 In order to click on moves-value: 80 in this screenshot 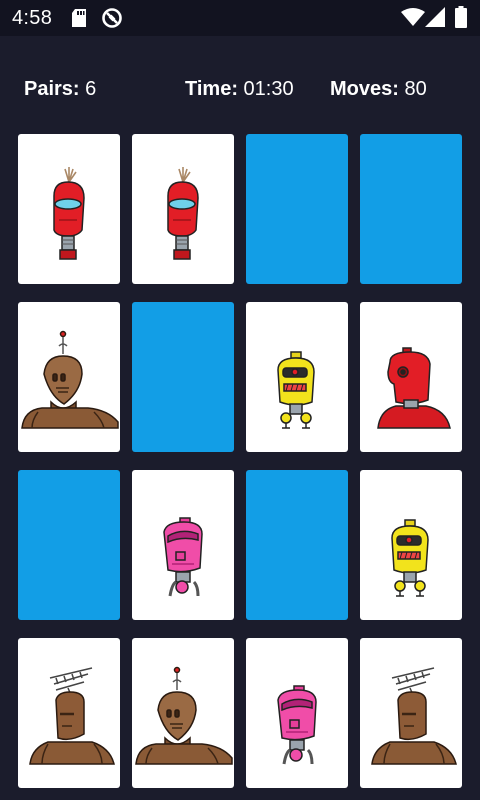, I will do `click(415, 89)`.